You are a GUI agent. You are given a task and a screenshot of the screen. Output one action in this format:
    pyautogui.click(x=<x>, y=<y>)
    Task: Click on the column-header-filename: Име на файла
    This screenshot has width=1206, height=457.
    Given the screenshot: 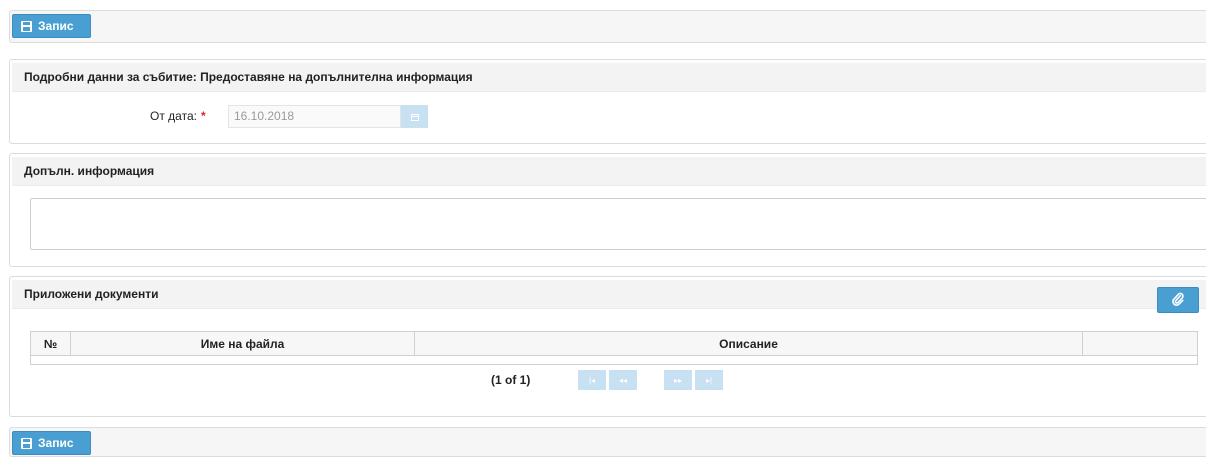 What is the action you would take?
    pyautogui.click(x=243, y=343)
    